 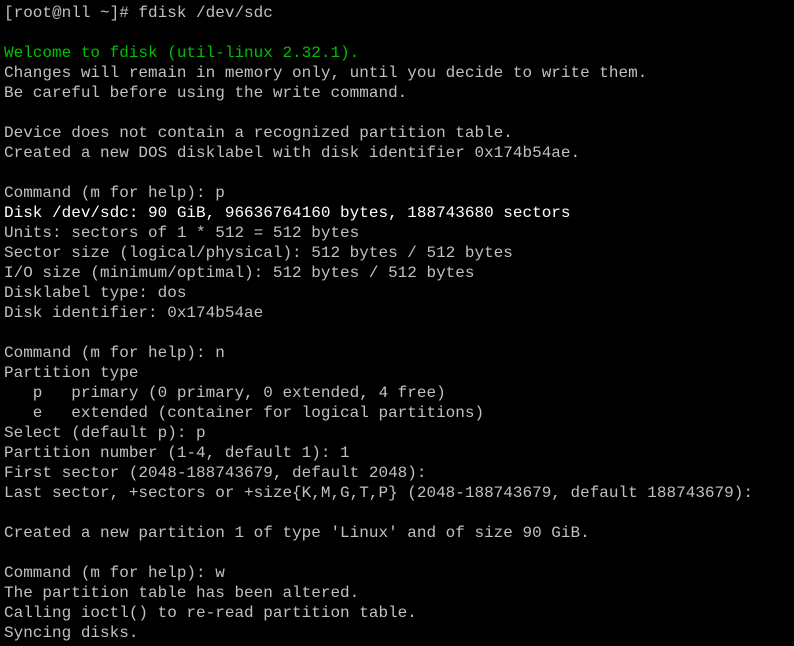 I want to click on terminal-line: The partition table has been altered., so click(x=182, y=593).